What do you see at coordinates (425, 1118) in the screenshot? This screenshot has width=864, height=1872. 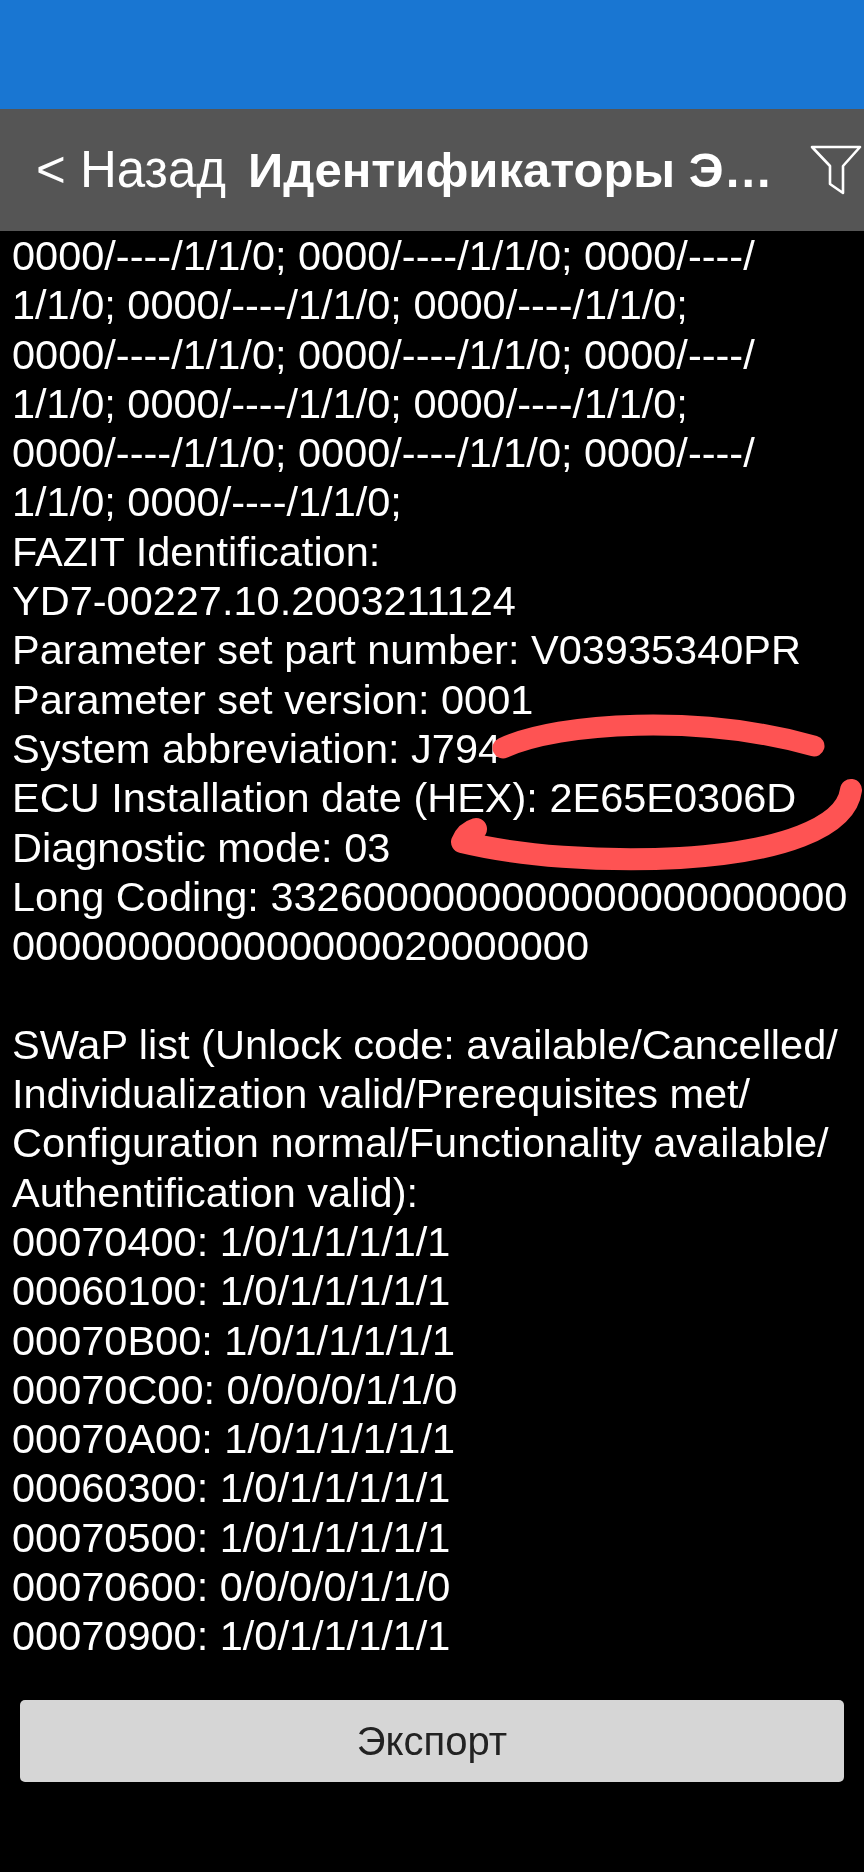 I see `detail-text: SWaP list (Unlock code: available/Cancelled/ Individualization valid/Prerequisites met/ Configuration normal/Functionality available/ Authentification valid):` at bounding box center [425, 1118].